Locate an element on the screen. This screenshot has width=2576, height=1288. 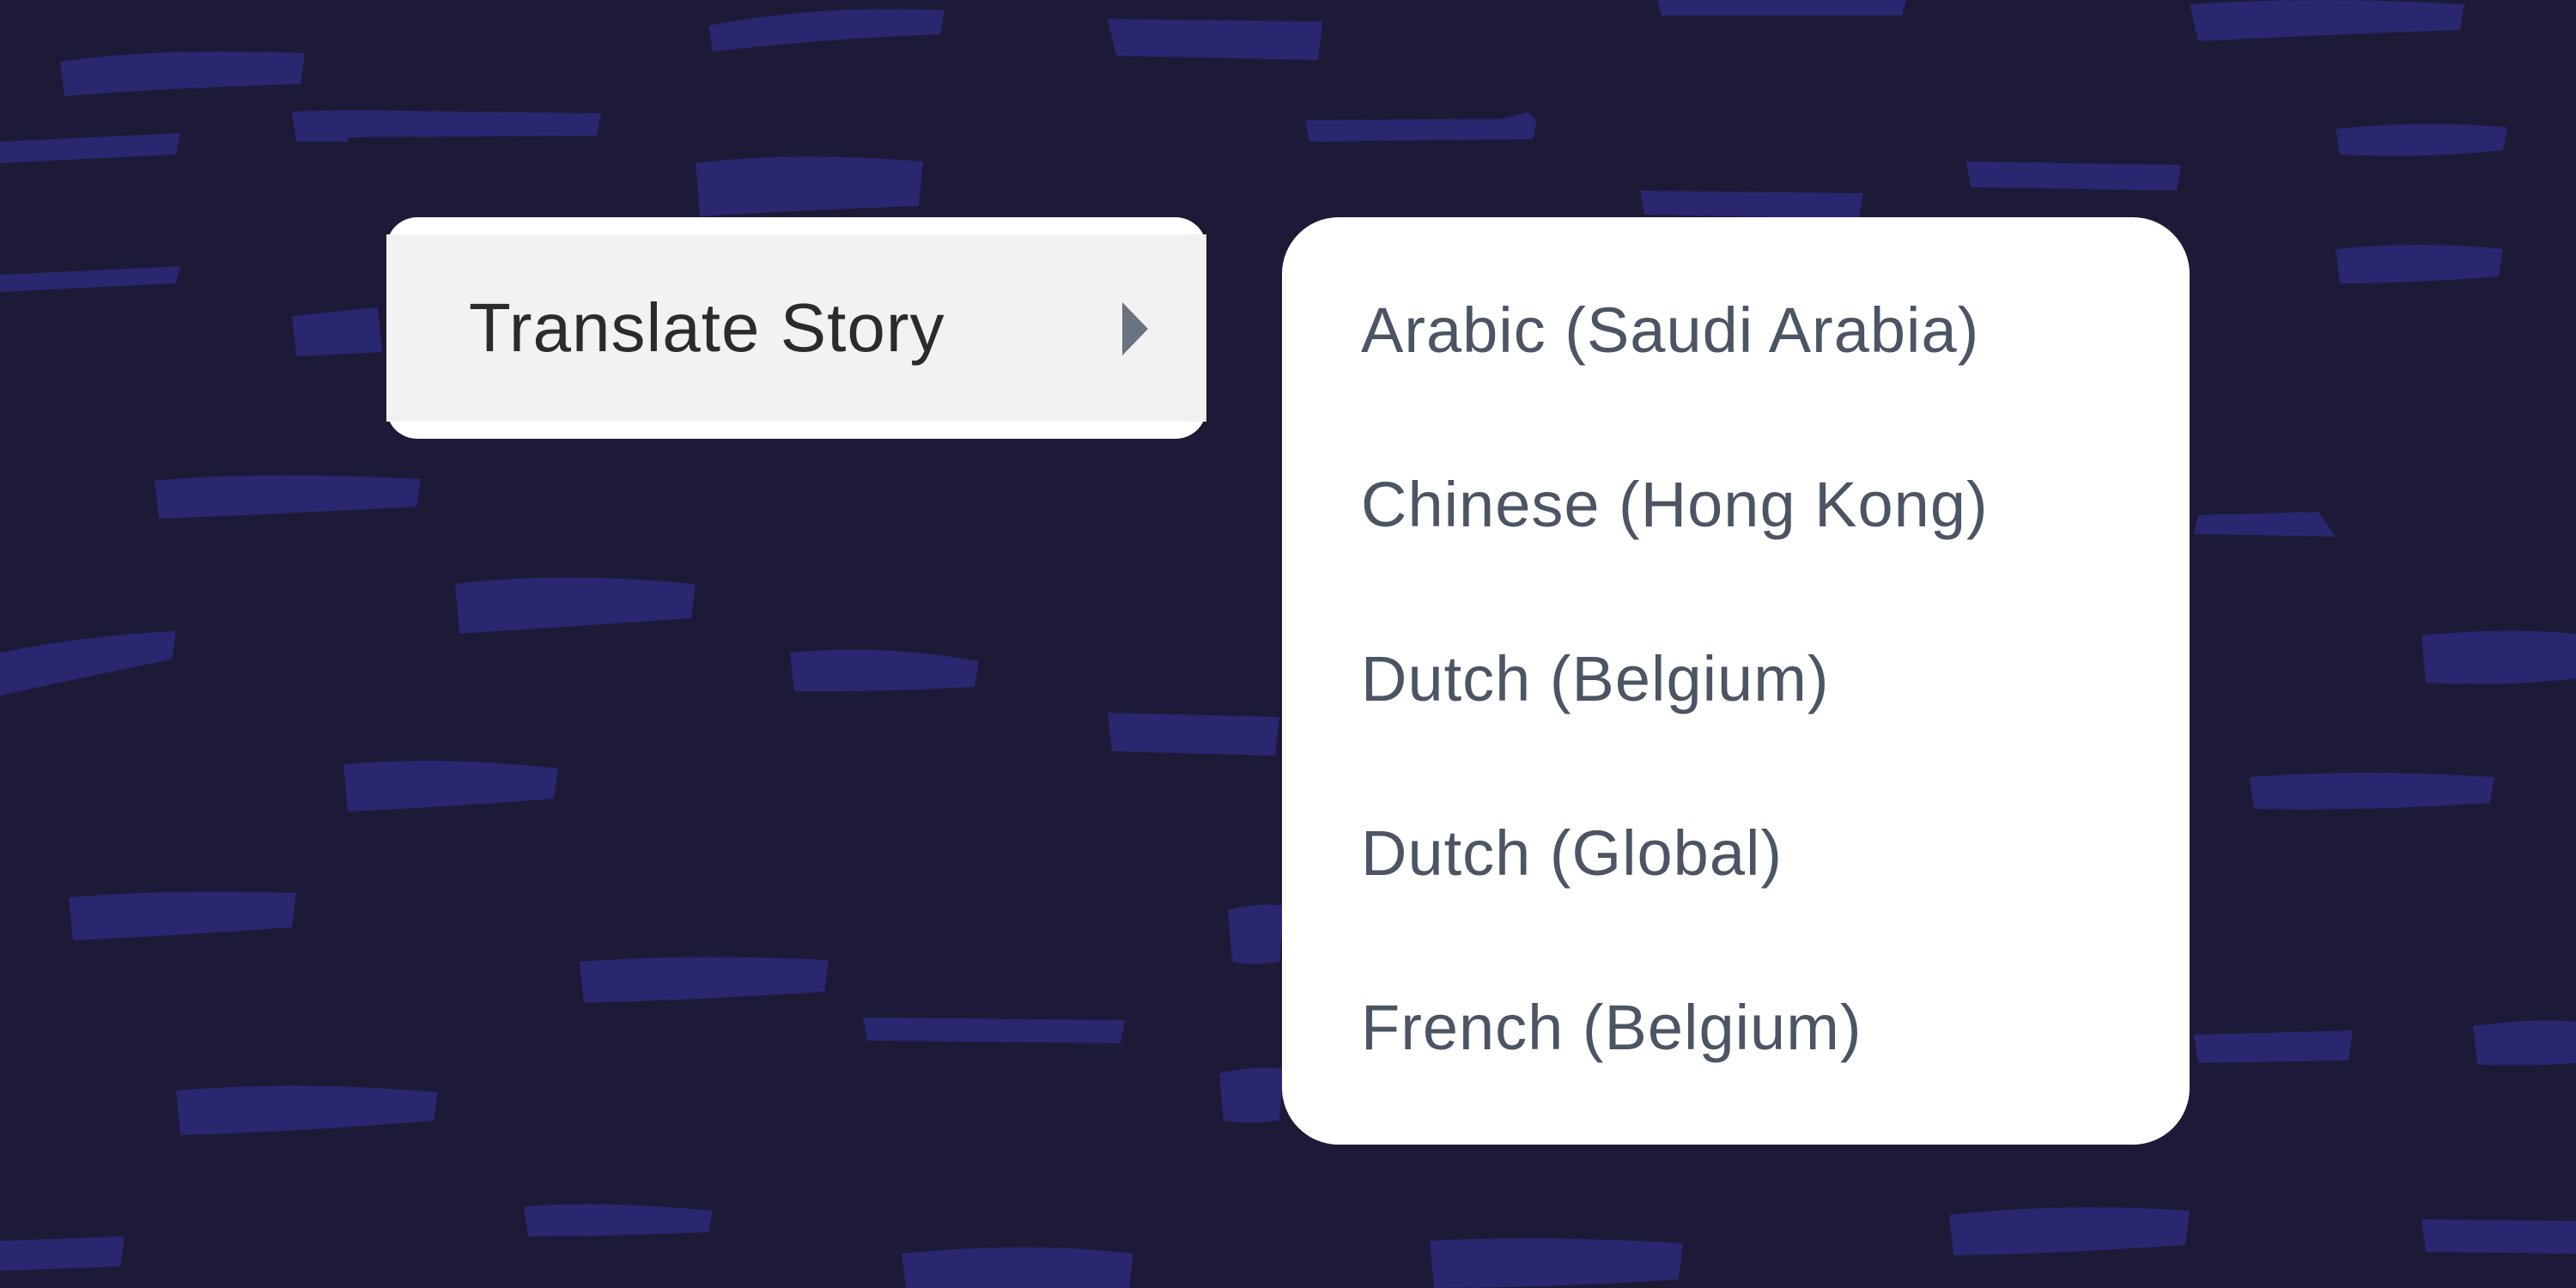
submenu-item-label: Dutch (Global) is located at coordinates (1572, 853).